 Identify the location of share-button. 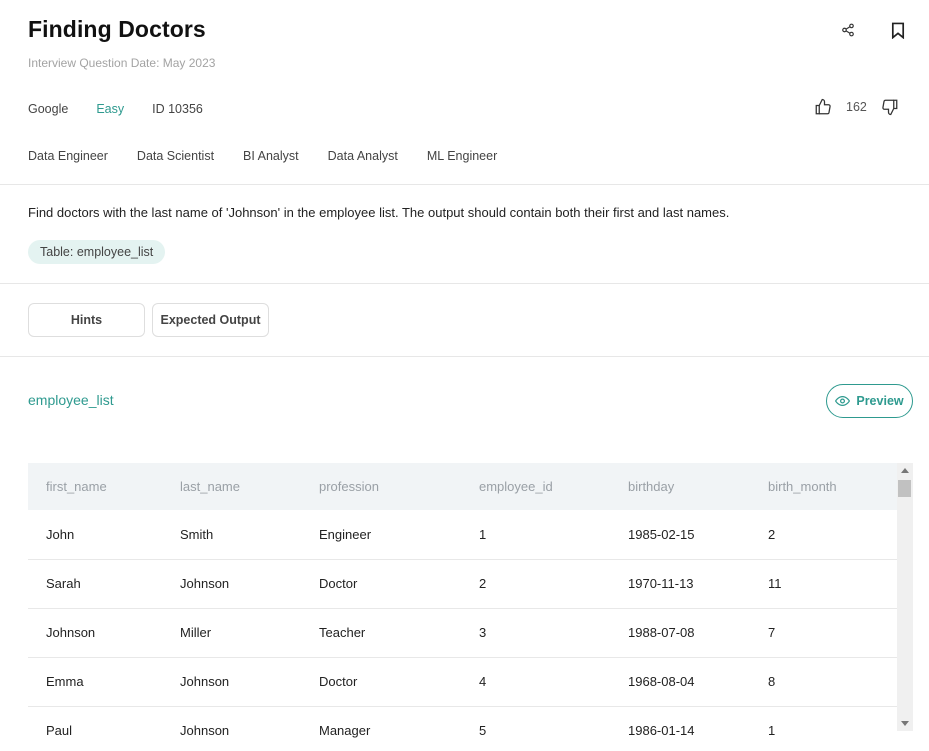
(848, 30).